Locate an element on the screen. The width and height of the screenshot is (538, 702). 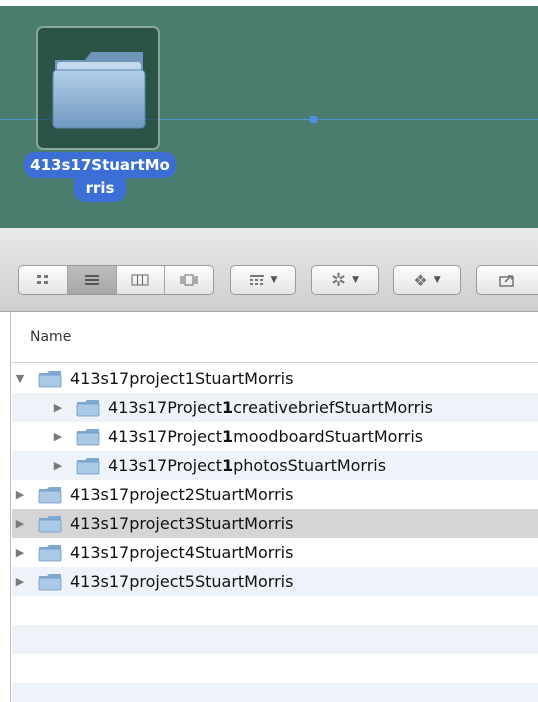
item-name: 413s17Project1moodboardStuartMorris is located at coordinates (266, 436).